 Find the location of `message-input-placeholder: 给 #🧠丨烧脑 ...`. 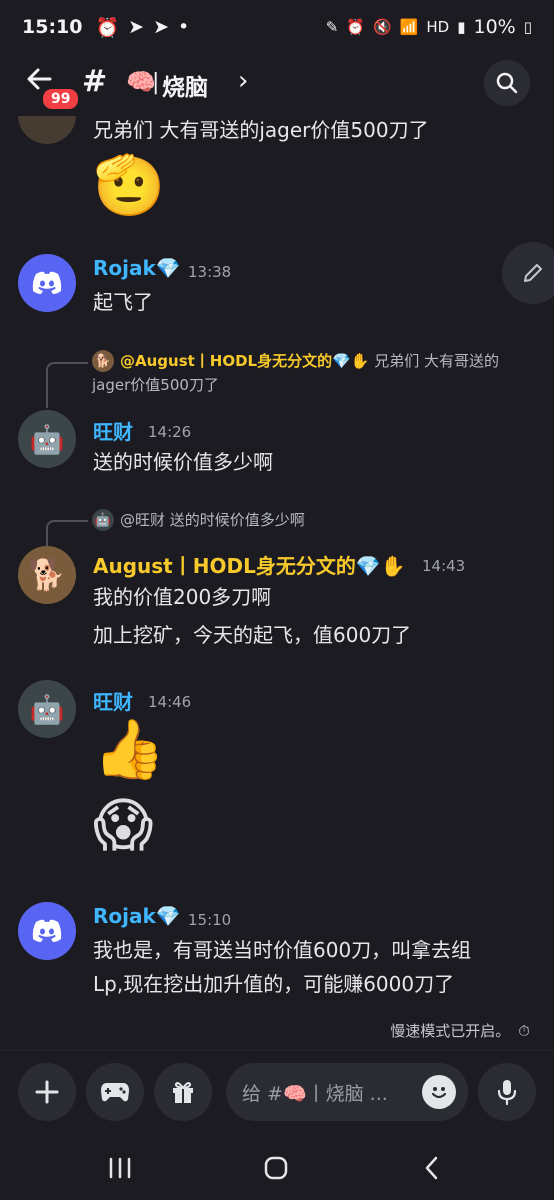

message-input-placeholder: 给 #🧠丨烧脑 ... is located at coordinates (315, 1093).